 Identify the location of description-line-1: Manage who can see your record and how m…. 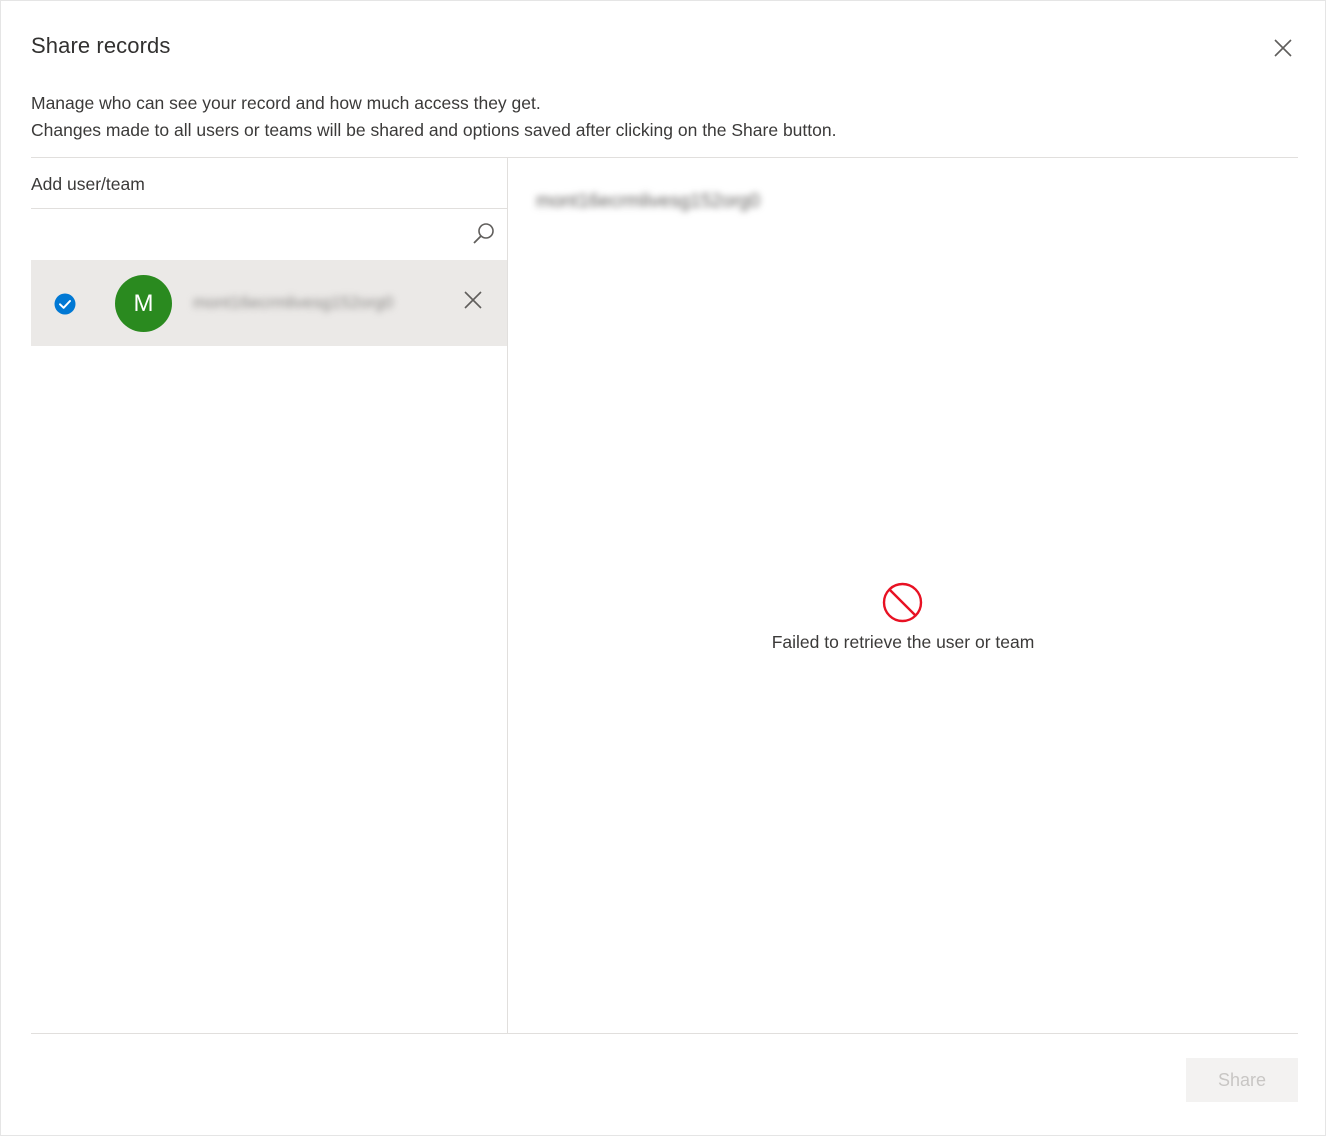
(286, 103).